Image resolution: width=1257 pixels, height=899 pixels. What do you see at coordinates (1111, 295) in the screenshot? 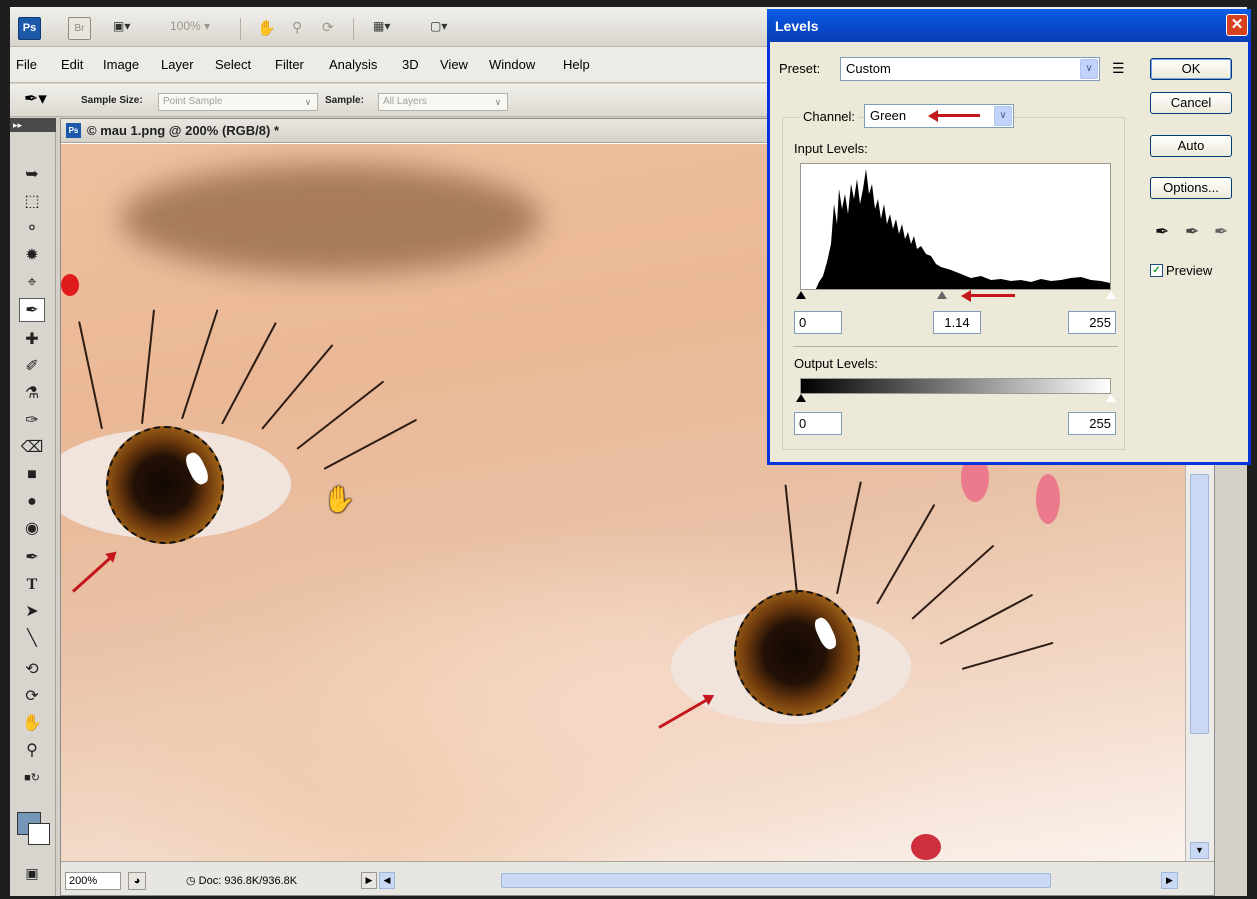
I see `input-white-point-slider` at bounding box center [1111, 295].